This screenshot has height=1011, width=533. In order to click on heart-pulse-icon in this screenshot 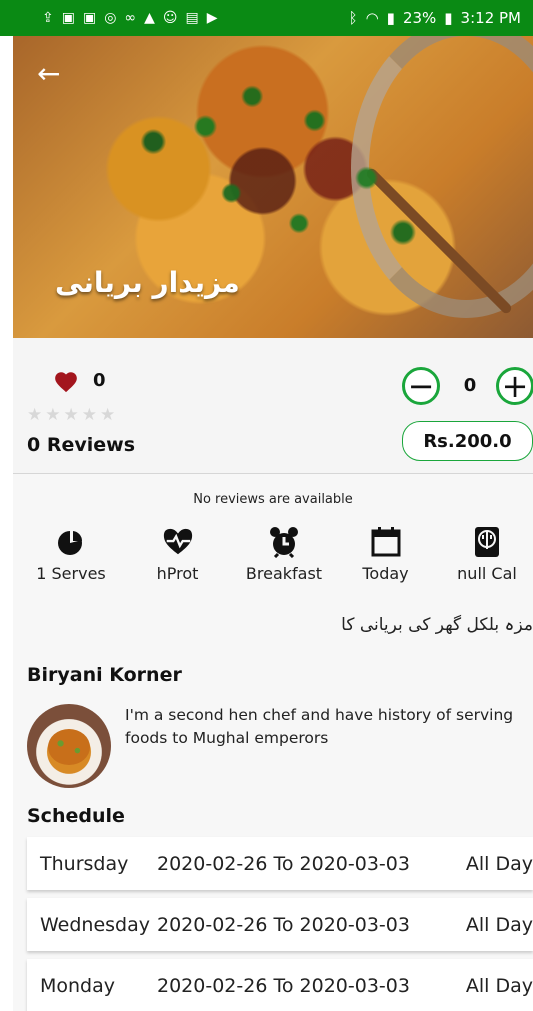, I will do `click(178, 542)`.